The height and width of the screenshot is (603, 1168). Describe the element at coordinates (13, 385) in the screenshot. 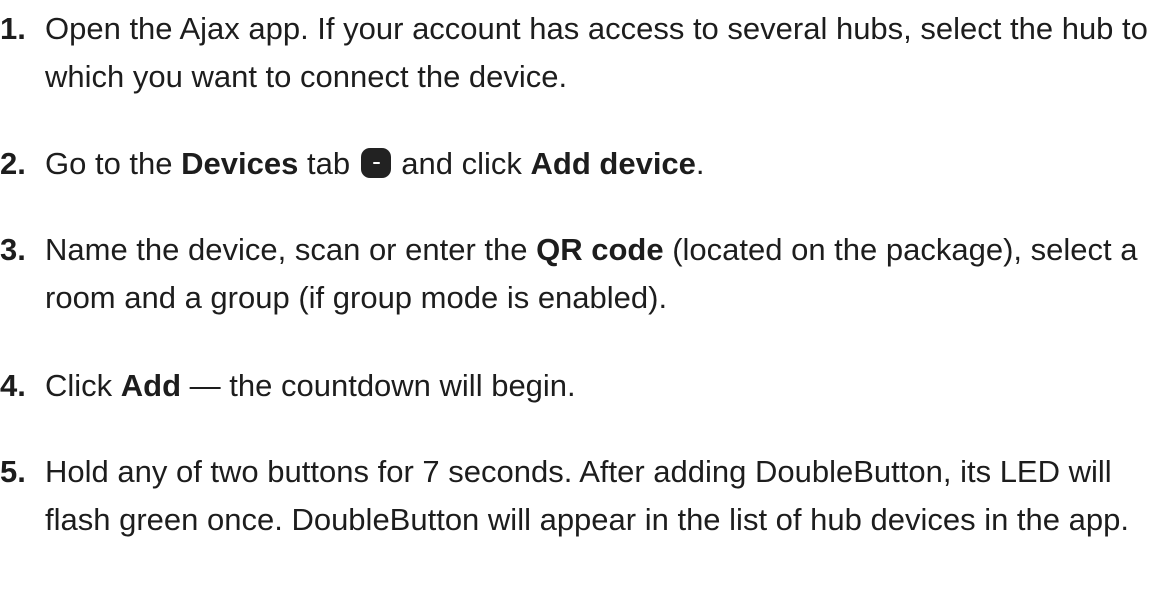

I see `step-number: 4.` at that location.